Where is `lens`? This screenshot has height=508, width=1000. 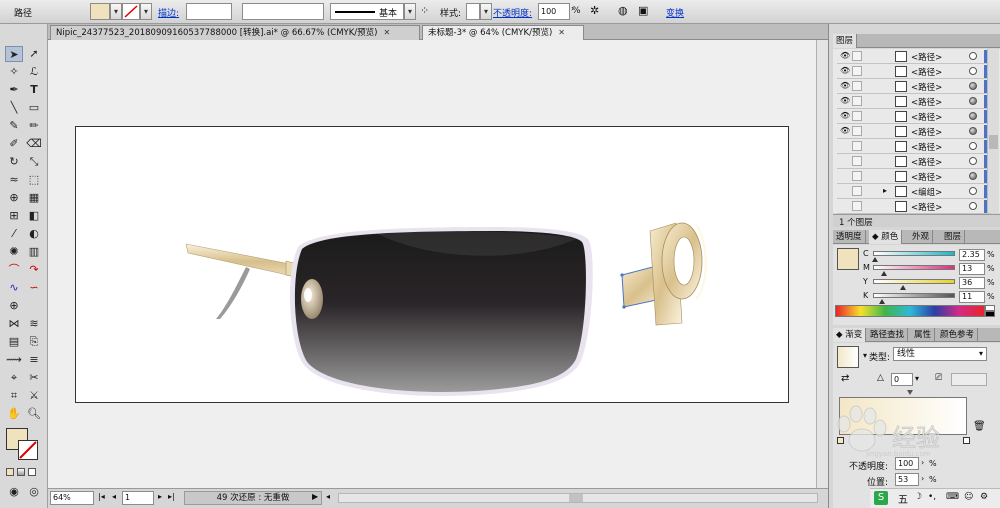 lens is located at coordinates (440, 311).